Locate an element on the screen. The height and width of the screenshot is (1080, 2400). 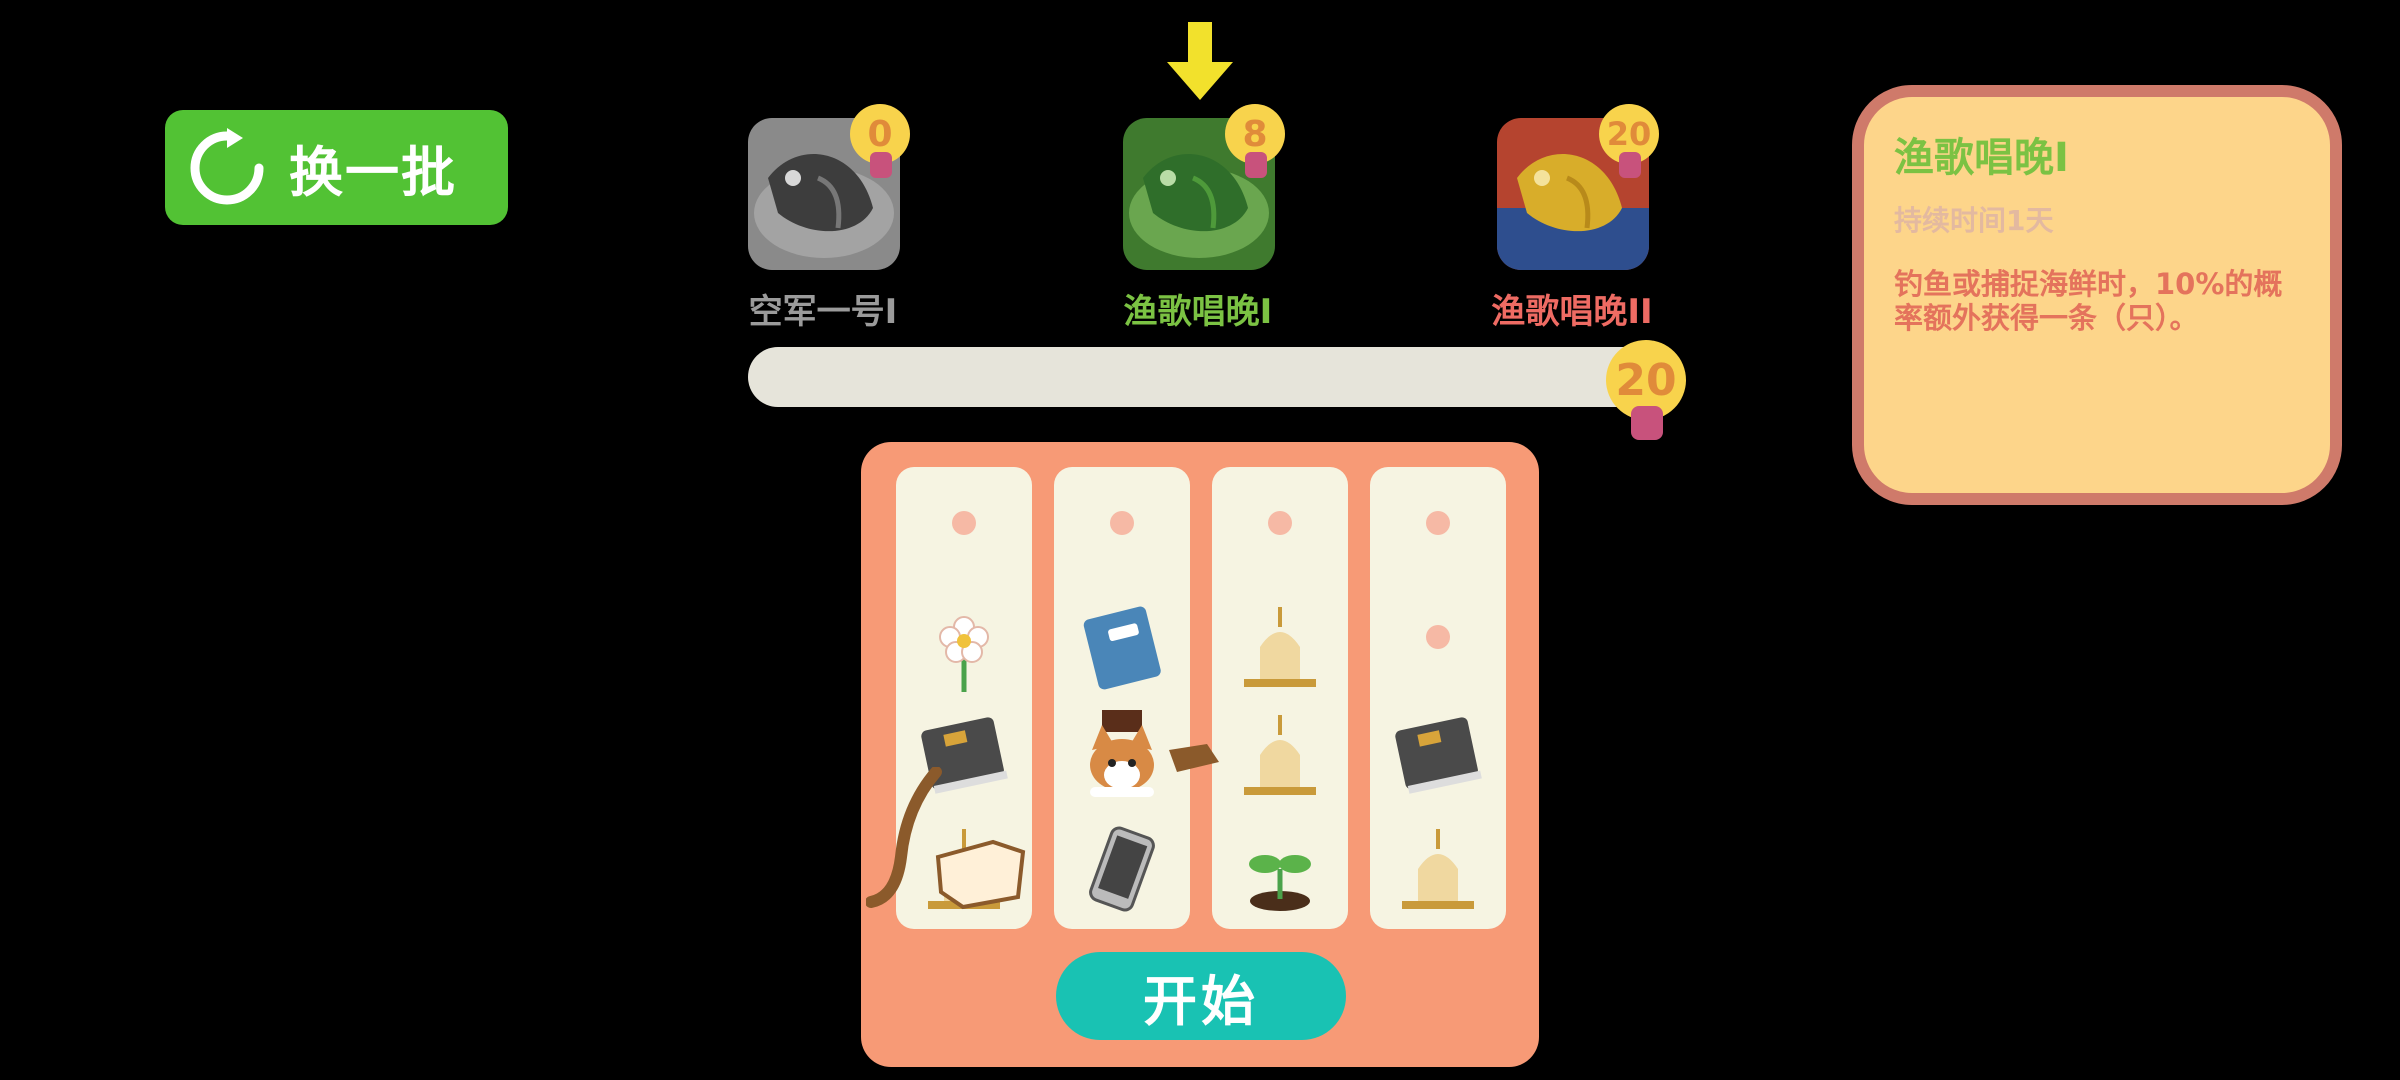
tier-count-badge: 0 is located at coordinates (880, 141).